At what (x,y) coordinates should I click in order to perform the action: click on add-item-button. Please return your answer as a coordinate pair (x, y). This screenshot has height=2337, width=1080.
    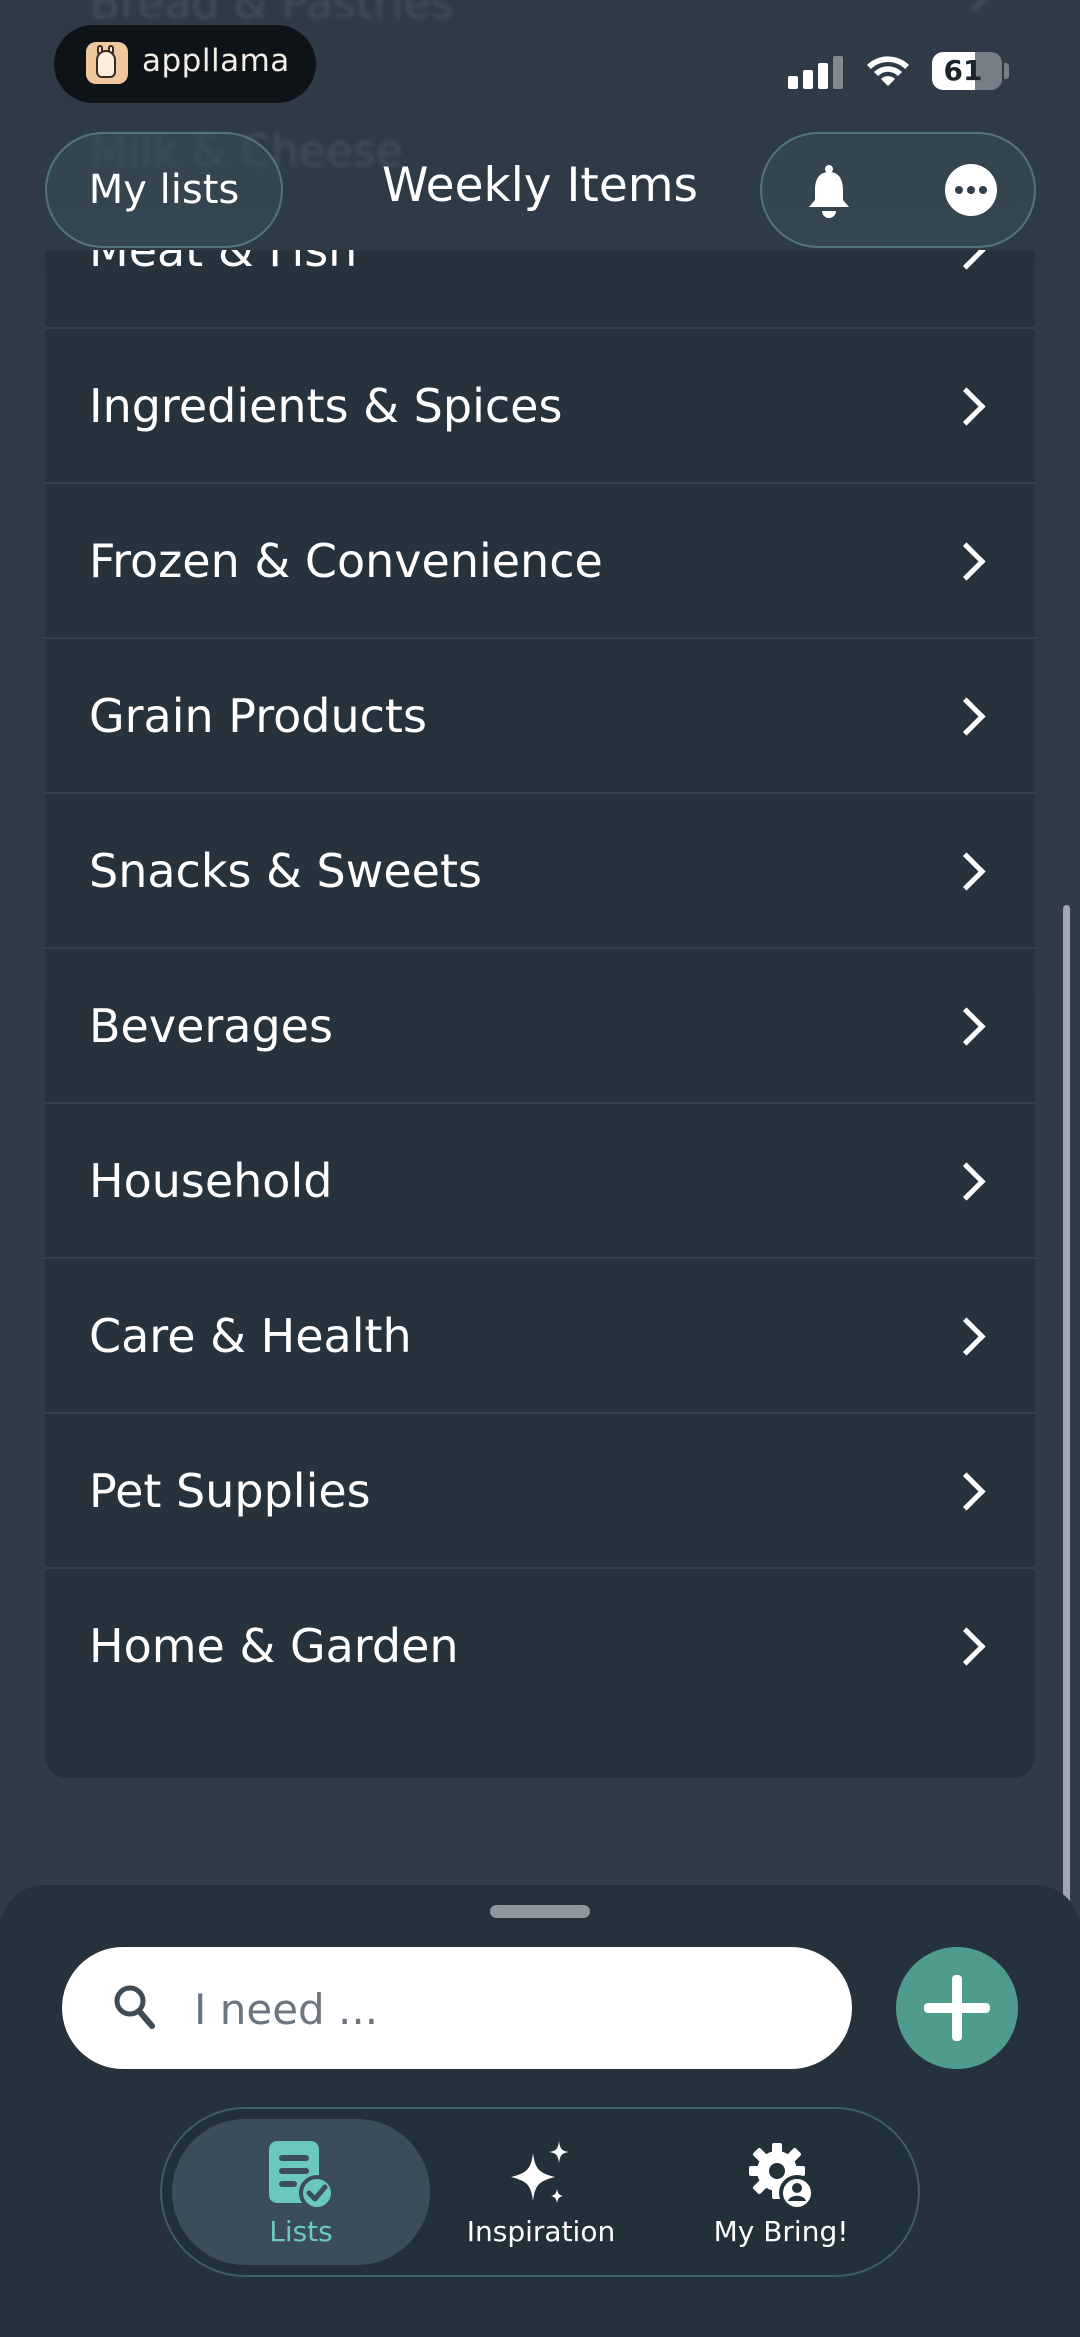
    Looking at the image, I should click on (957, 2008).